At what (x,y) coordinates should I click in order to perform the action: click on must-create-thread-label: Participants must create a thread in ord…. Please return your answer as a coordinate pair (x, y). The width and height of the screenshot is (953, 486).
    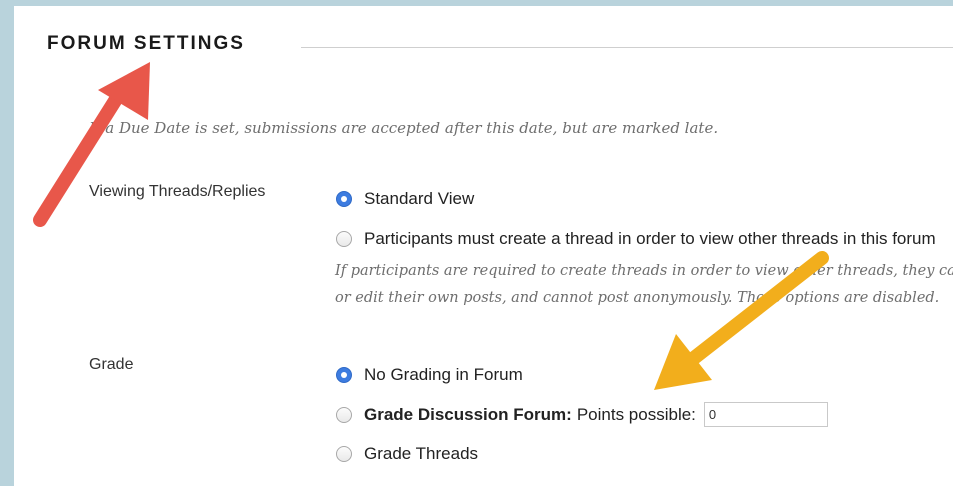
    Looking at the image, I should click on (650, 238).